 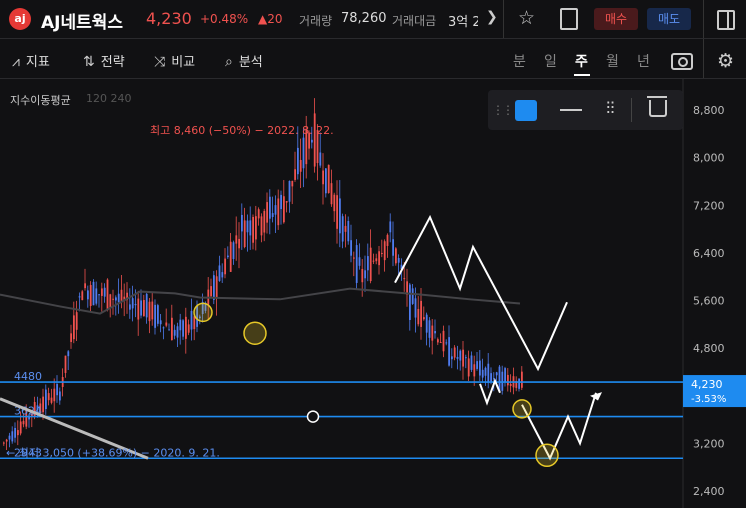 What do you see at coordinates (82, 20) in the screenshot?
I see `stock-name: AJ네트웍스` at bounding box center [82, 20].